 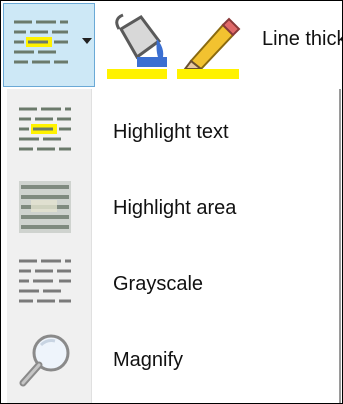 I want to click on highlight-mode-dropdown-button, so click(x=49, y=45).